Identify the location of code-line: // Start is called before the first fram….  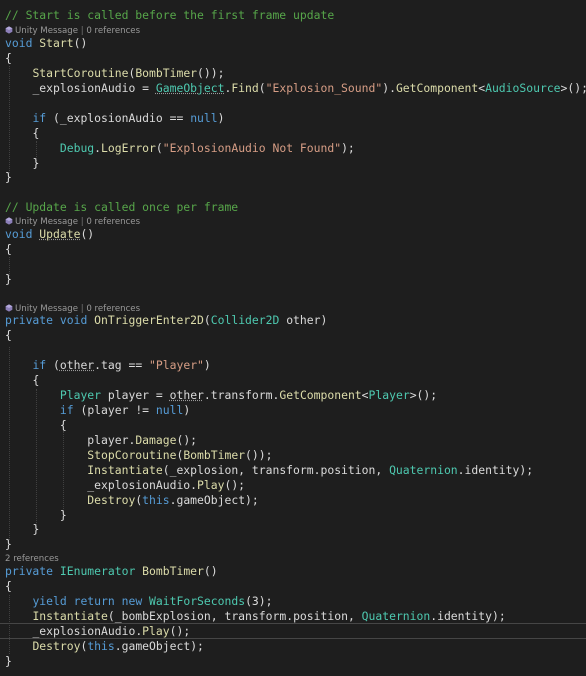
(293, 15).